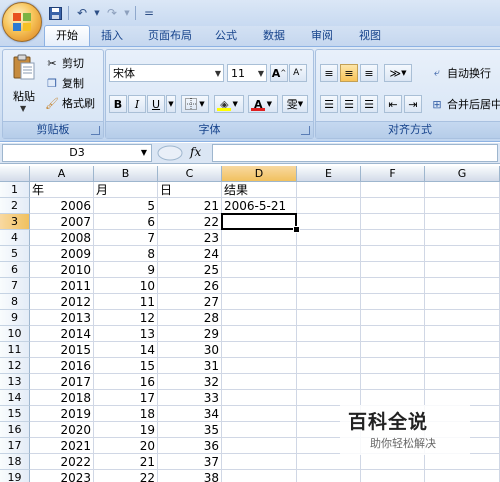  Describe the element at coordinates (329, 286) in the screenshot. I see `cell-e7` at that location.